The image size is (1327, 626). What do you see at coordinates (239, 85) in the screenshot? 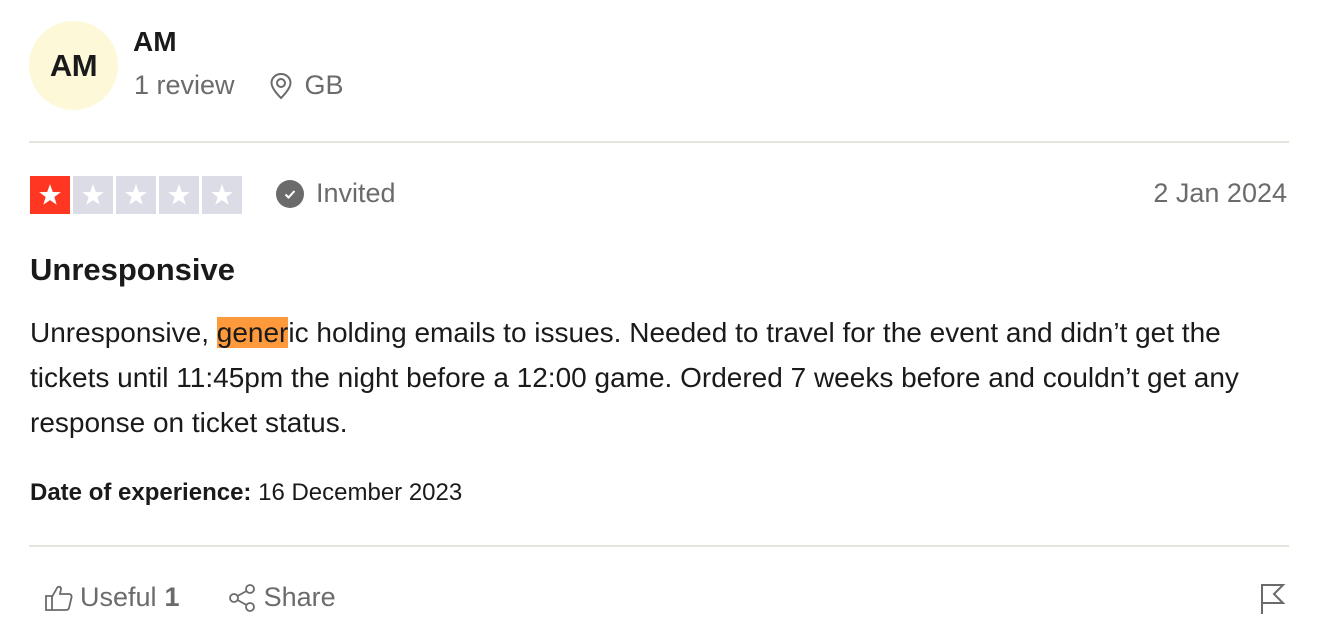
I see `reviewer-meta: 1 review GB` at bounding box center [239, 85].